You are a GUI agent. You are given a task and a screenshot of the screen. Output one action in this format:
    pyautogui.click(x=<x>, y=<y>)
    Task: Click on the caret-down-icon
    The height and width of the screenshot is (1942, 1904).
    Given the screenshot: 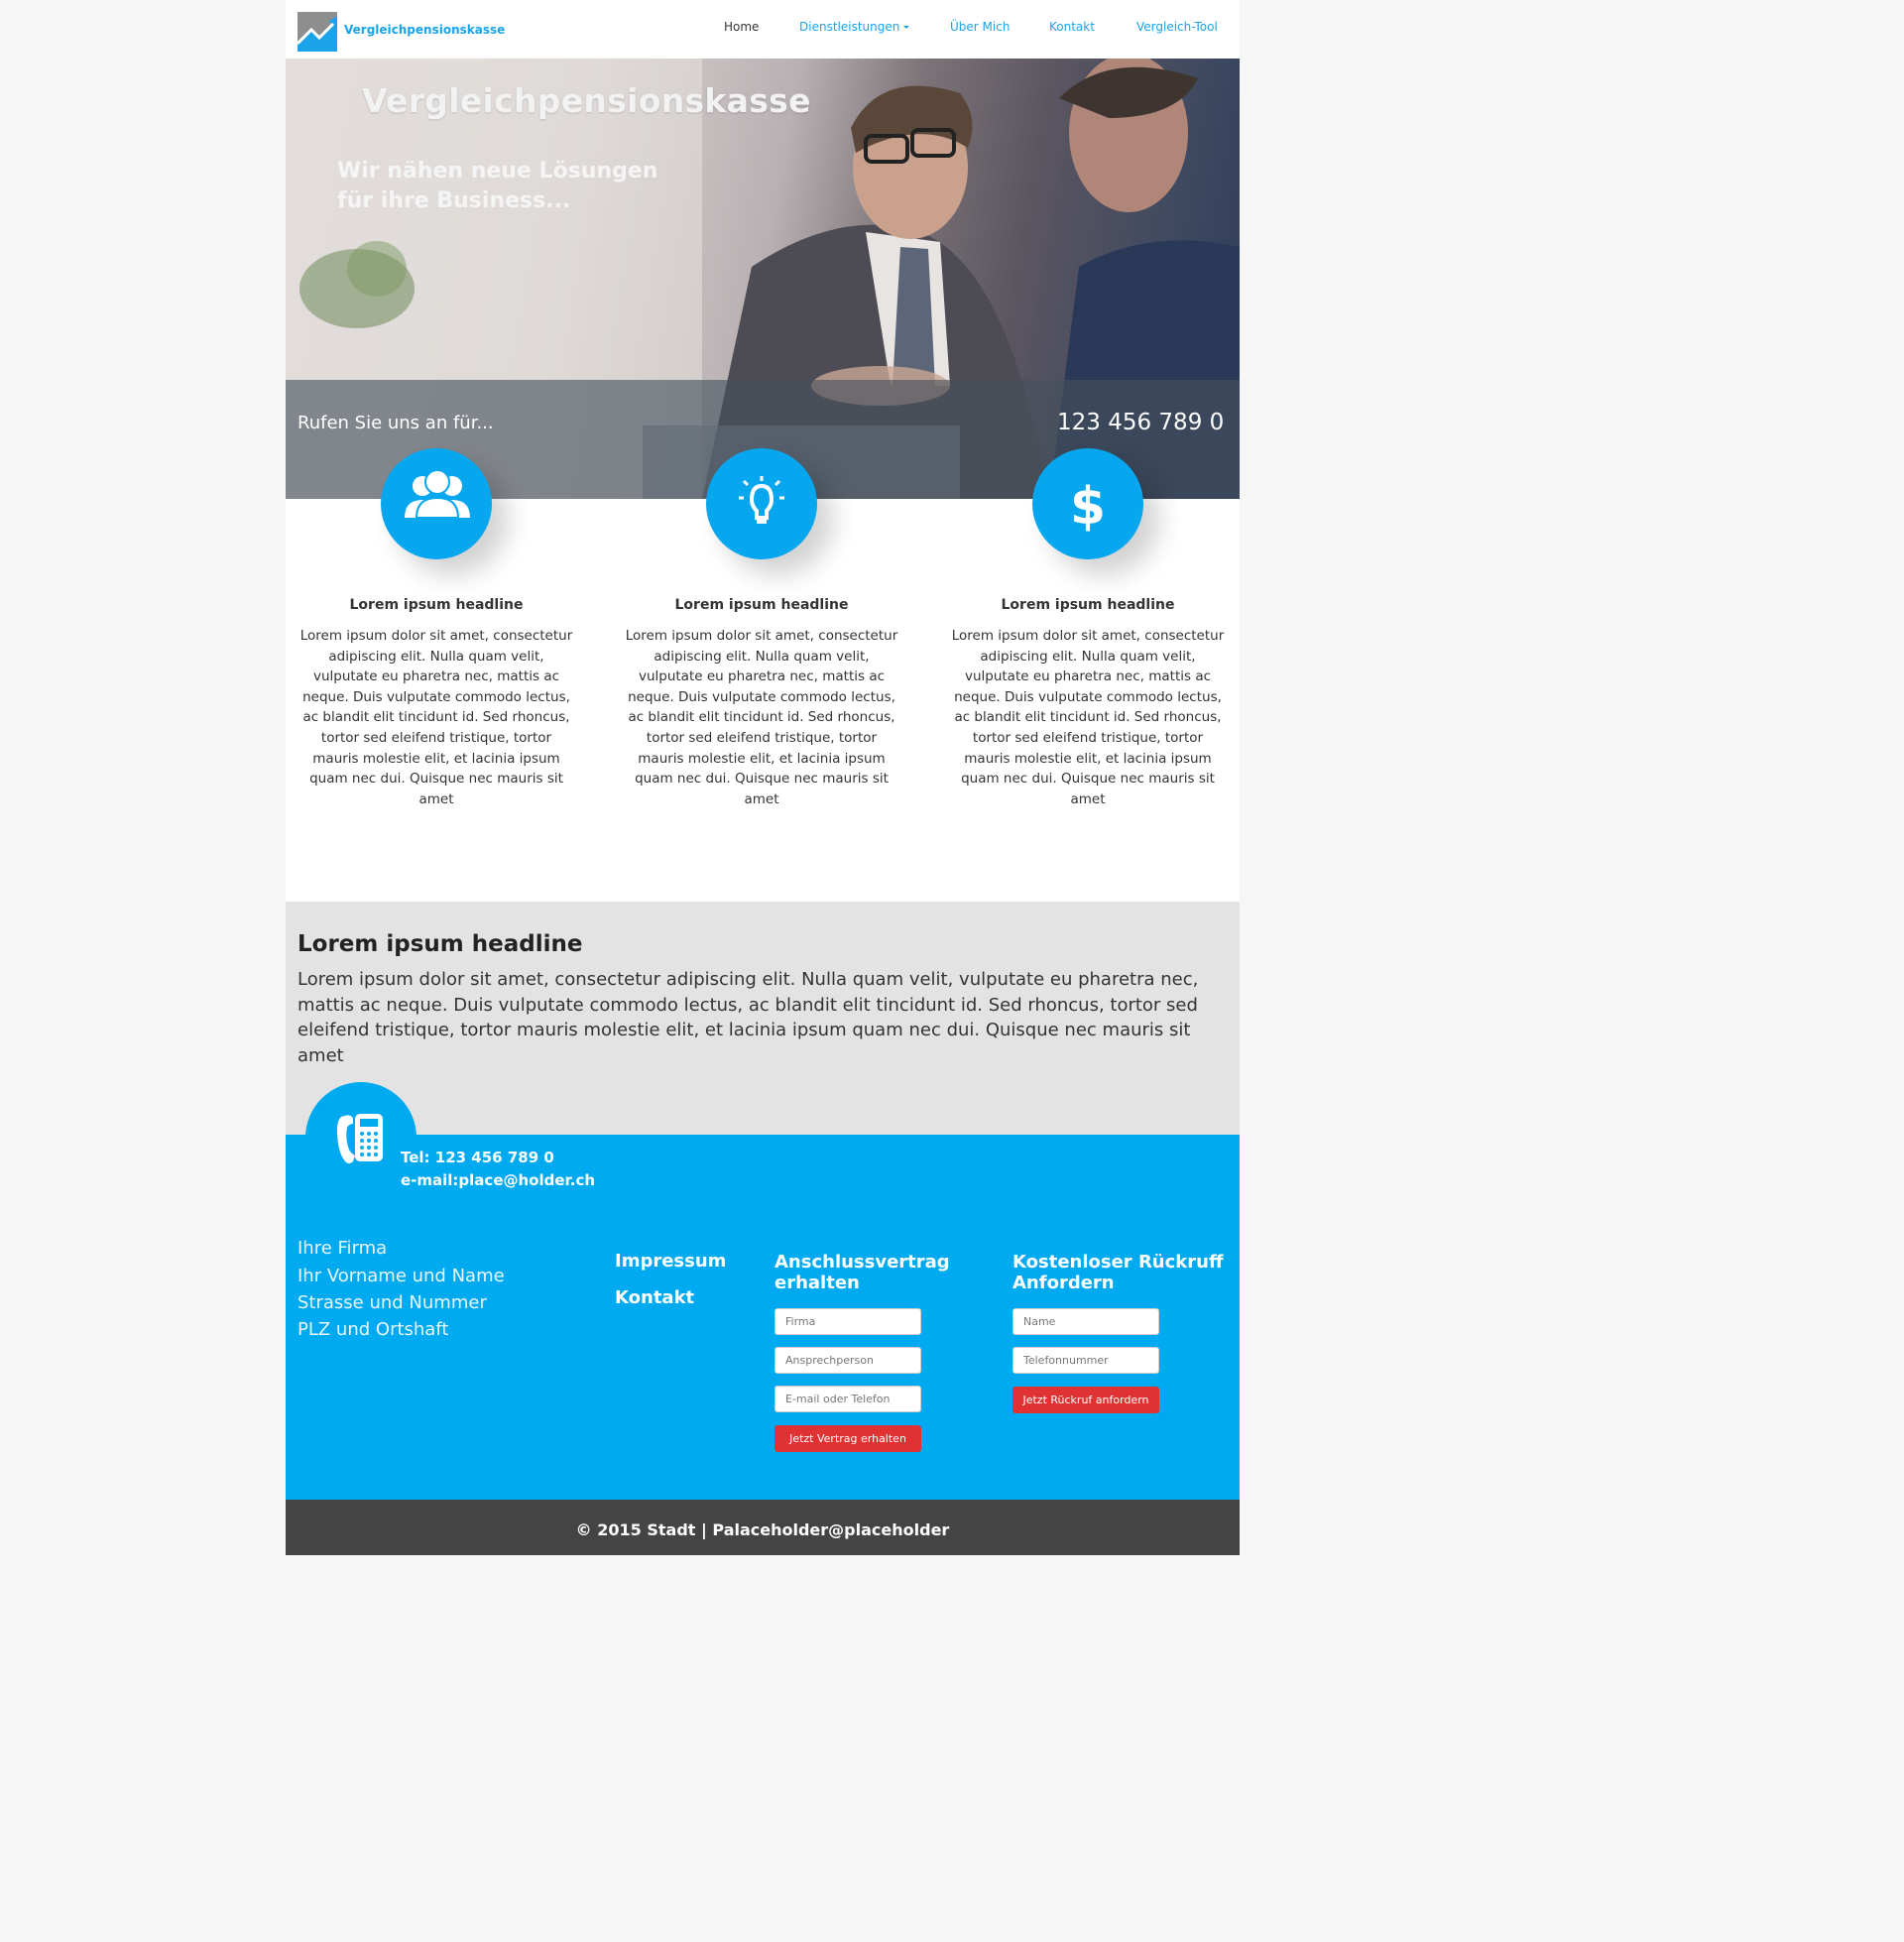 What is the action you would take?
    pyautogui.click(x=906, y=27)
    